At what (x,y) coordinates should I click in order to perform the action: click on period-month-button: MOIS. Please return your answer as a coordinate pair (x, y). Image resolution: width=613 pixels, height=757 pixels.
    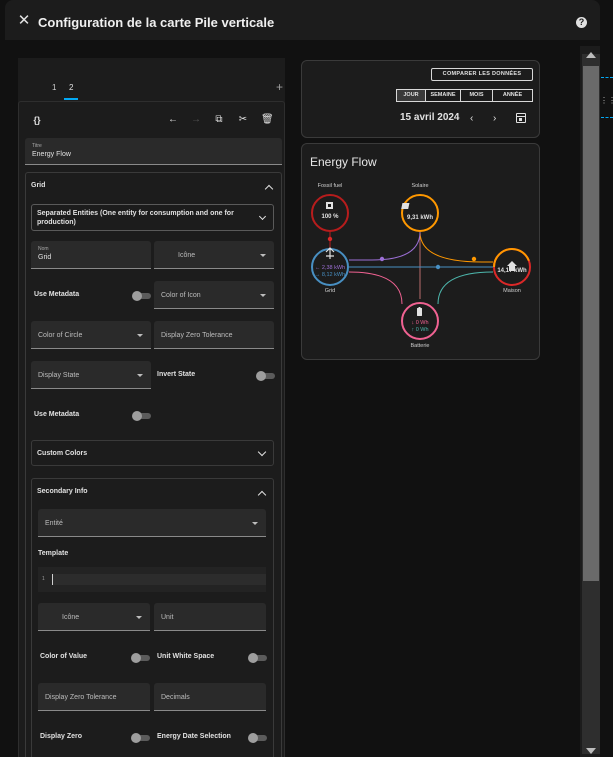
    Looking at the image, I should click on (477, 95).